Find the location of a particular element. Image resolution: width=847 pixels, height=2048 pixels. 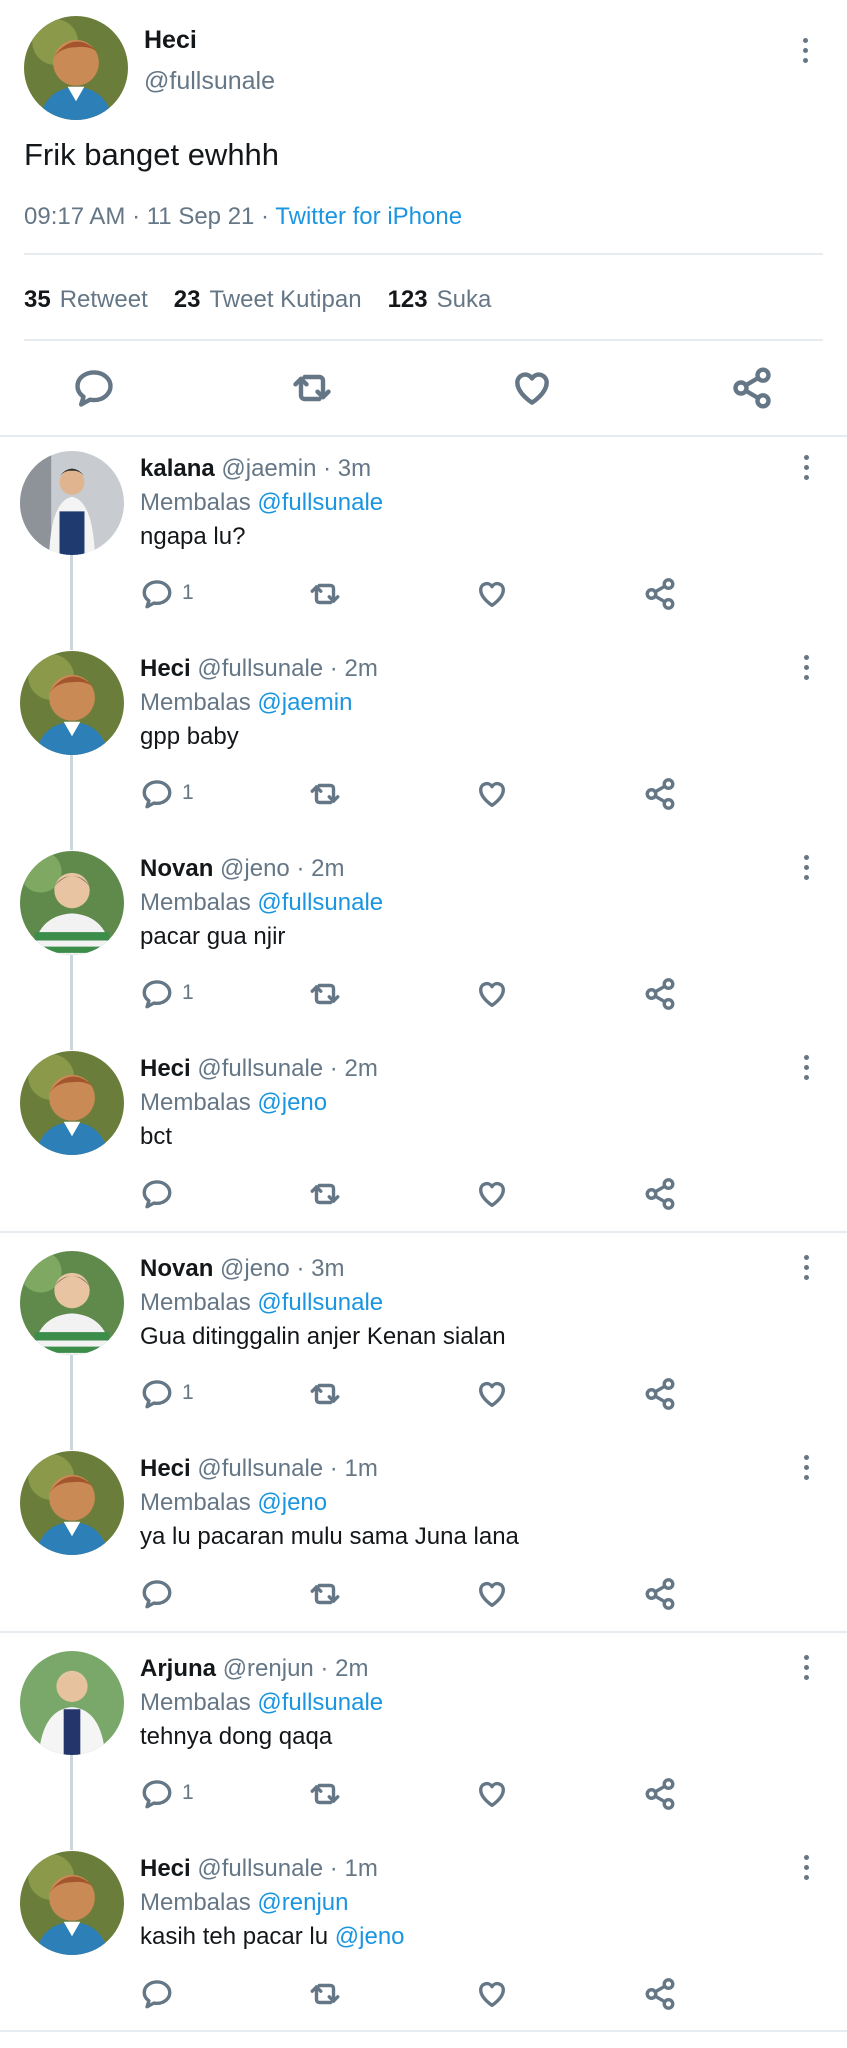

reply-header: Heci @fullsunale · 2m is located at coordinates (259, 669).